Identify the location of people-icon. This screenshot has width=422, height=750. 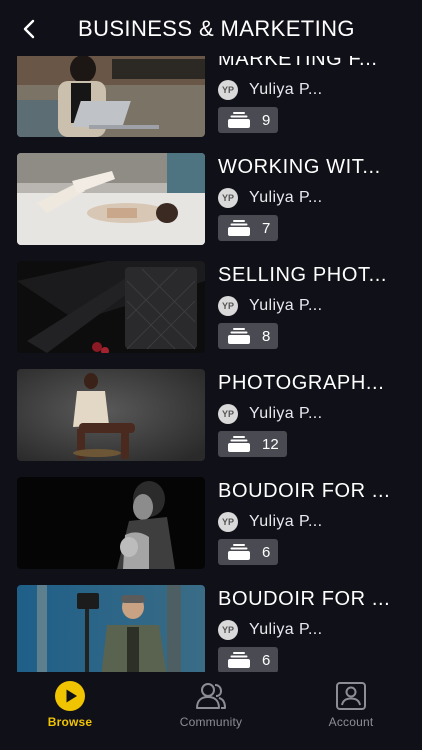
(211, 696).